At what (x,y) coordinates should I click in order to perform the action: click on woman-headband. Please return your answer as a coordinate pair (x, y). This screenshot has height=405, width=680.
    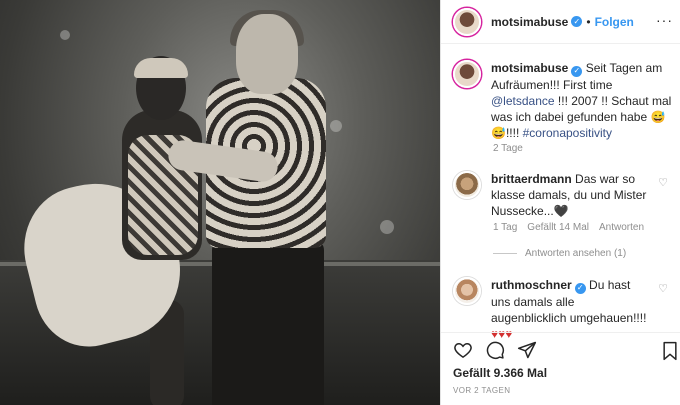
    Looking at the image, I should click on (161, 68).